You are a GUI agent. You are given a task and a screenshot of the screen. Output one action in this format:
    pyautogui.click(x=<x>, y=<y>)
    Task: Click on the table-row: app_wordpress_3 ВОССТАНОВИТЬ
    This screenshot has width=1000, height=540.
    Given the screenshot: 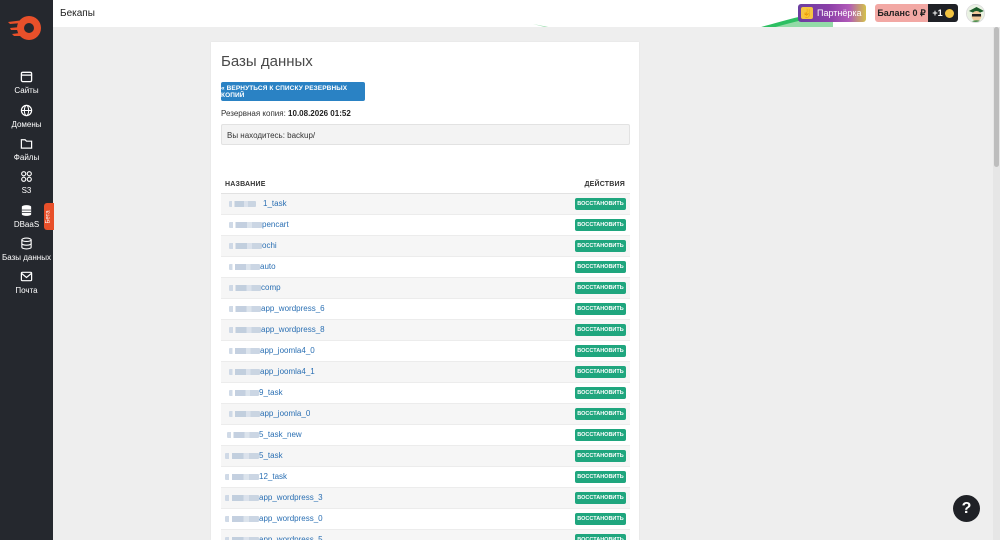 What is the action you would take?
    pyautogui.click(x=425, y=498)
    